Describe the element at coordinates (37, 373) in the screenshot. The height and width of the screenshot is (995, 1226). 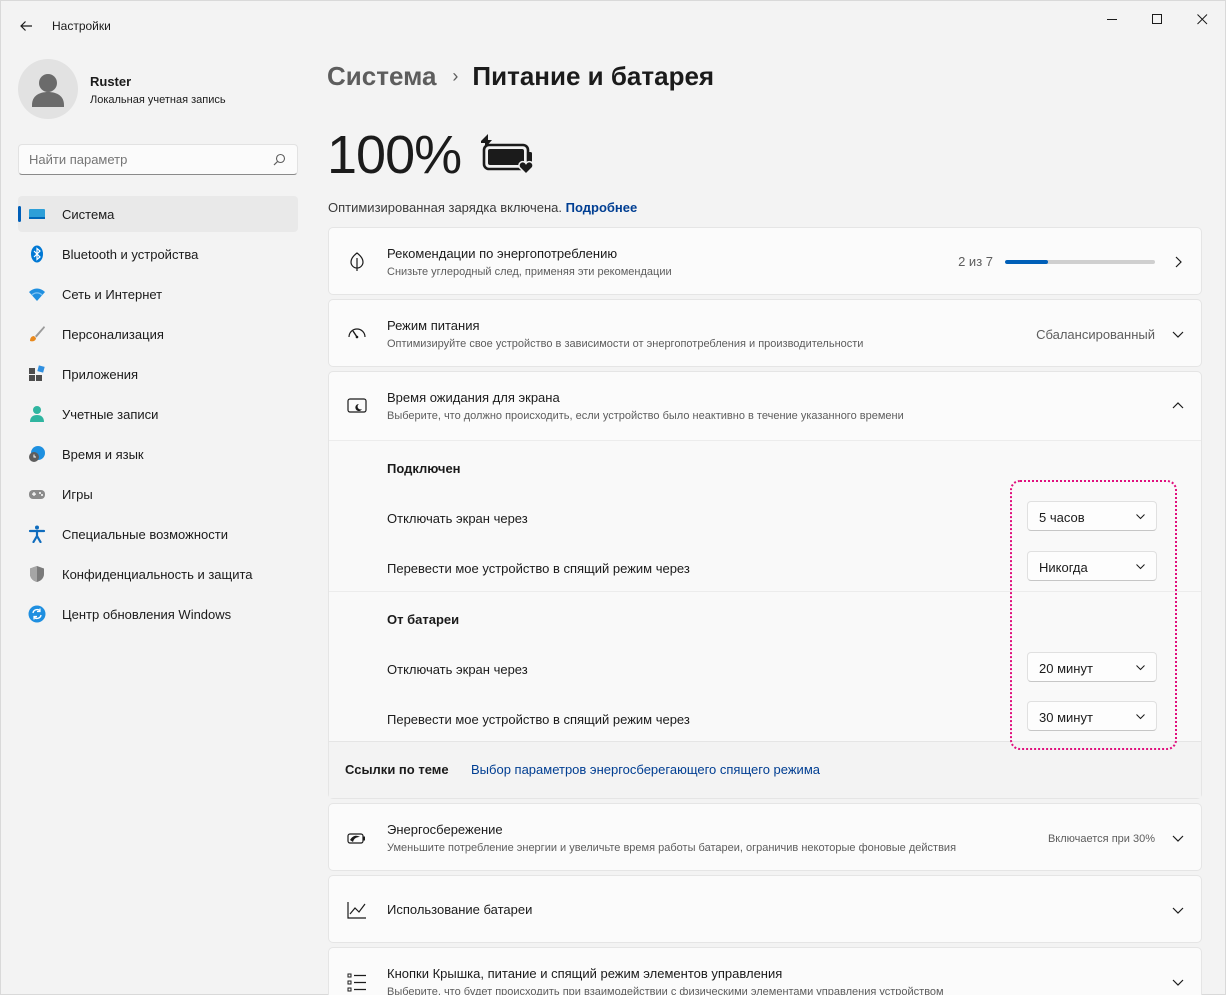
I see `apps-icon` at that location.